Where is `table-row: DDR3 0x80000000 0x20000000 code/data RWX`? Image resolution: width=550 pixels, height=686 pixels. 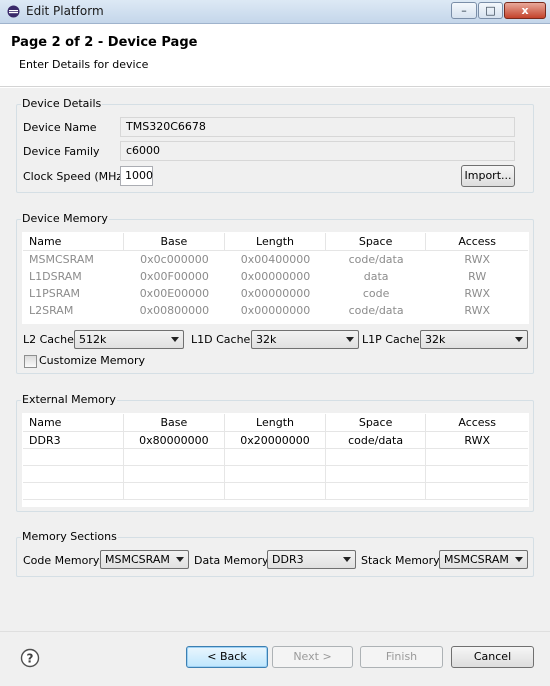
table-row: DDR3 0x80000000 0x20000000 code/data RWX is located at coordinates (275, 440).